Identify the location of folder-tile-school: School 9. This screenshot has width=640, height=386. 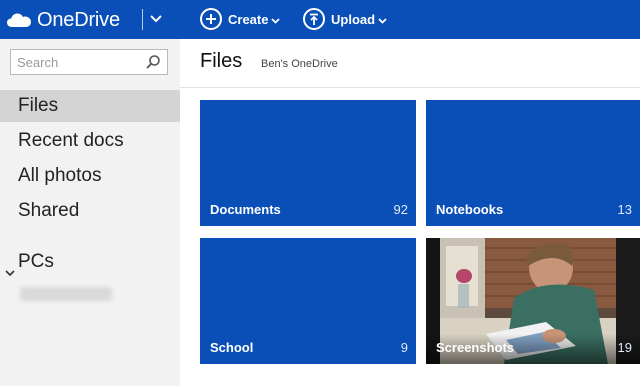
(308, 301).